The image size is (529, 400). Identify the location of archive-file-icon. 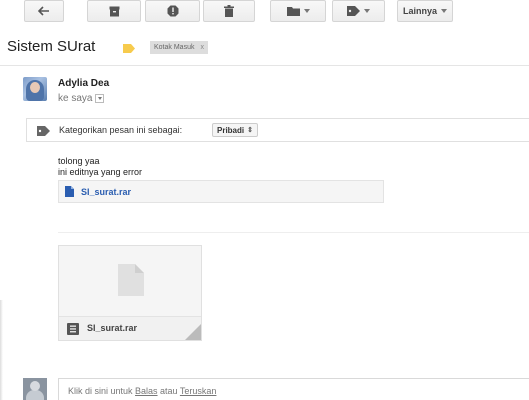
(73, 330).